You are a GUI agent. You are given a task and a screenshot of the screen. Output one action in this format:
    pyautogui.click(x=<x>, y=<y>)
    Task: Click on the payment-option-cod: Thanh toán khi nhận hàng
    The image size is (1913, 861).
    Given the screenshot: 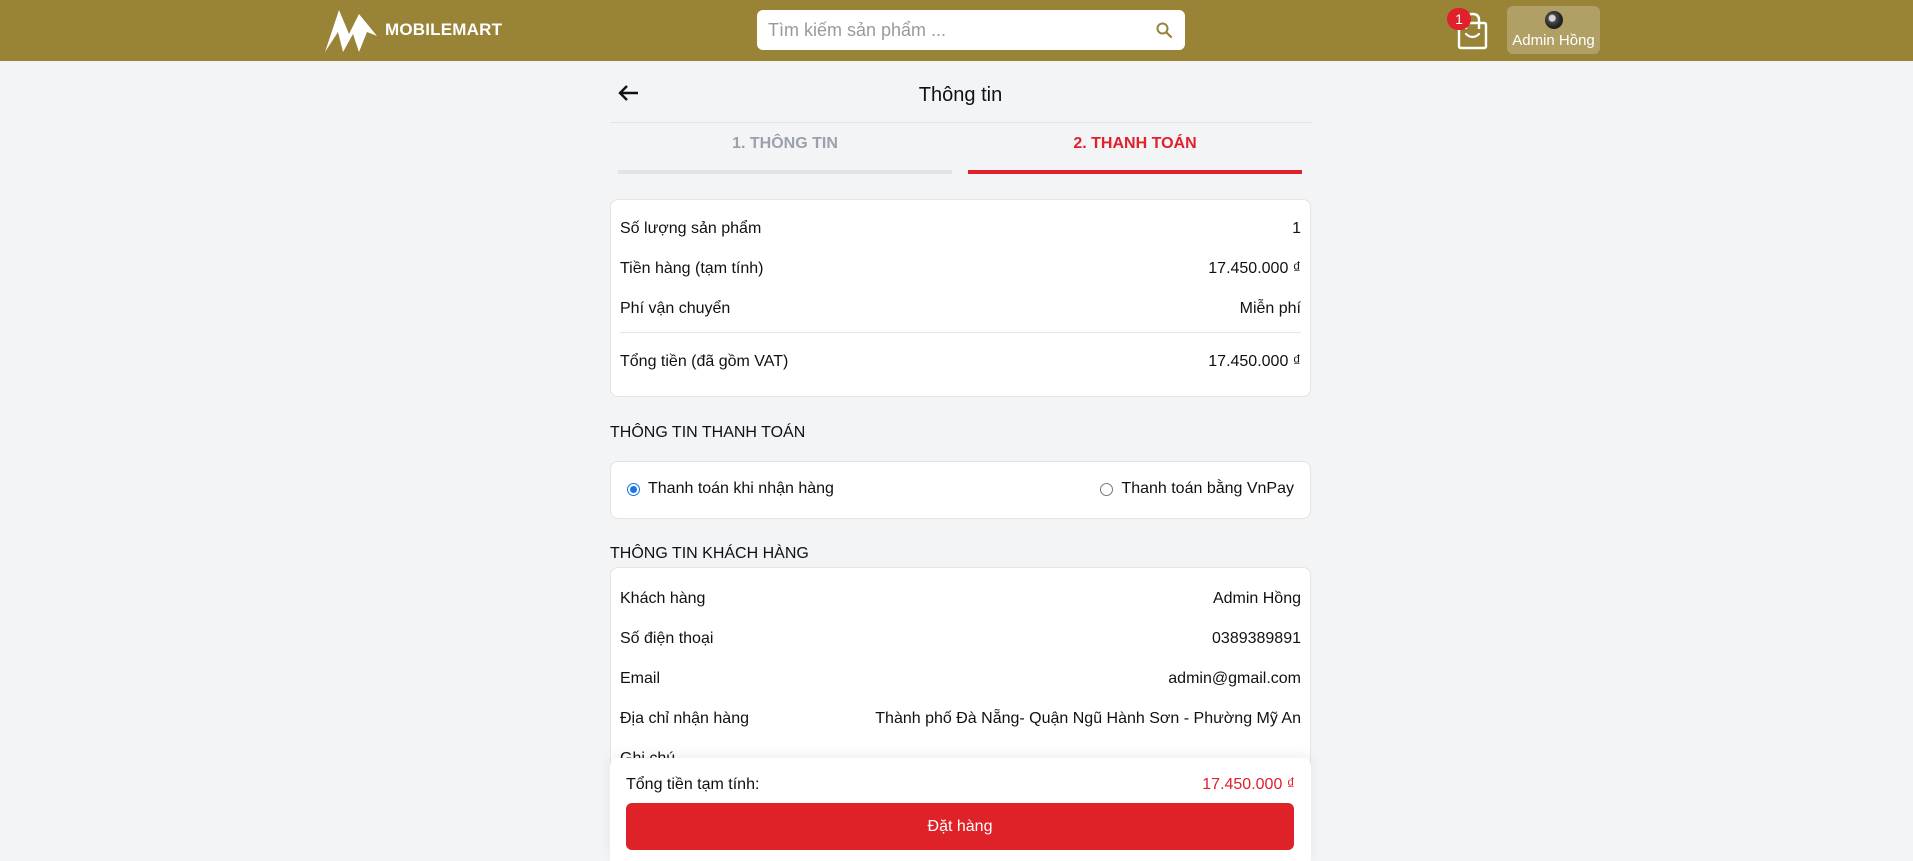 What is the action you would take?
    pyautogui.click(x=730, y=489)
    